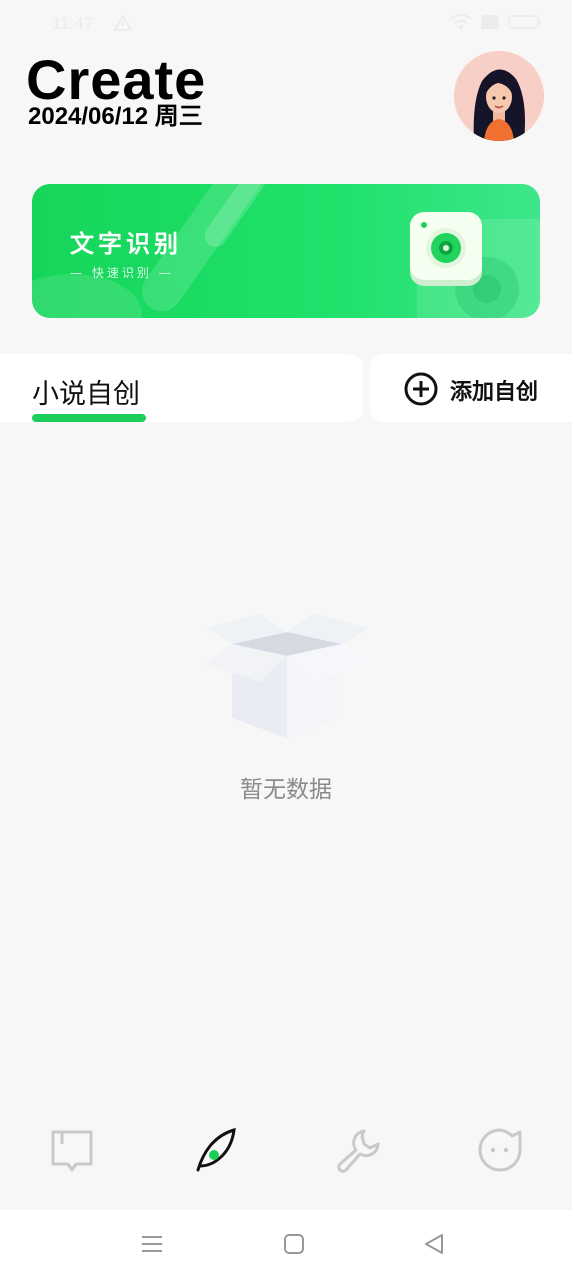 The height and width of the screenshot is (1280, 572). Describe the element at coordinates (123, 23) in the screenshot. I see `warning-icon` at that location.